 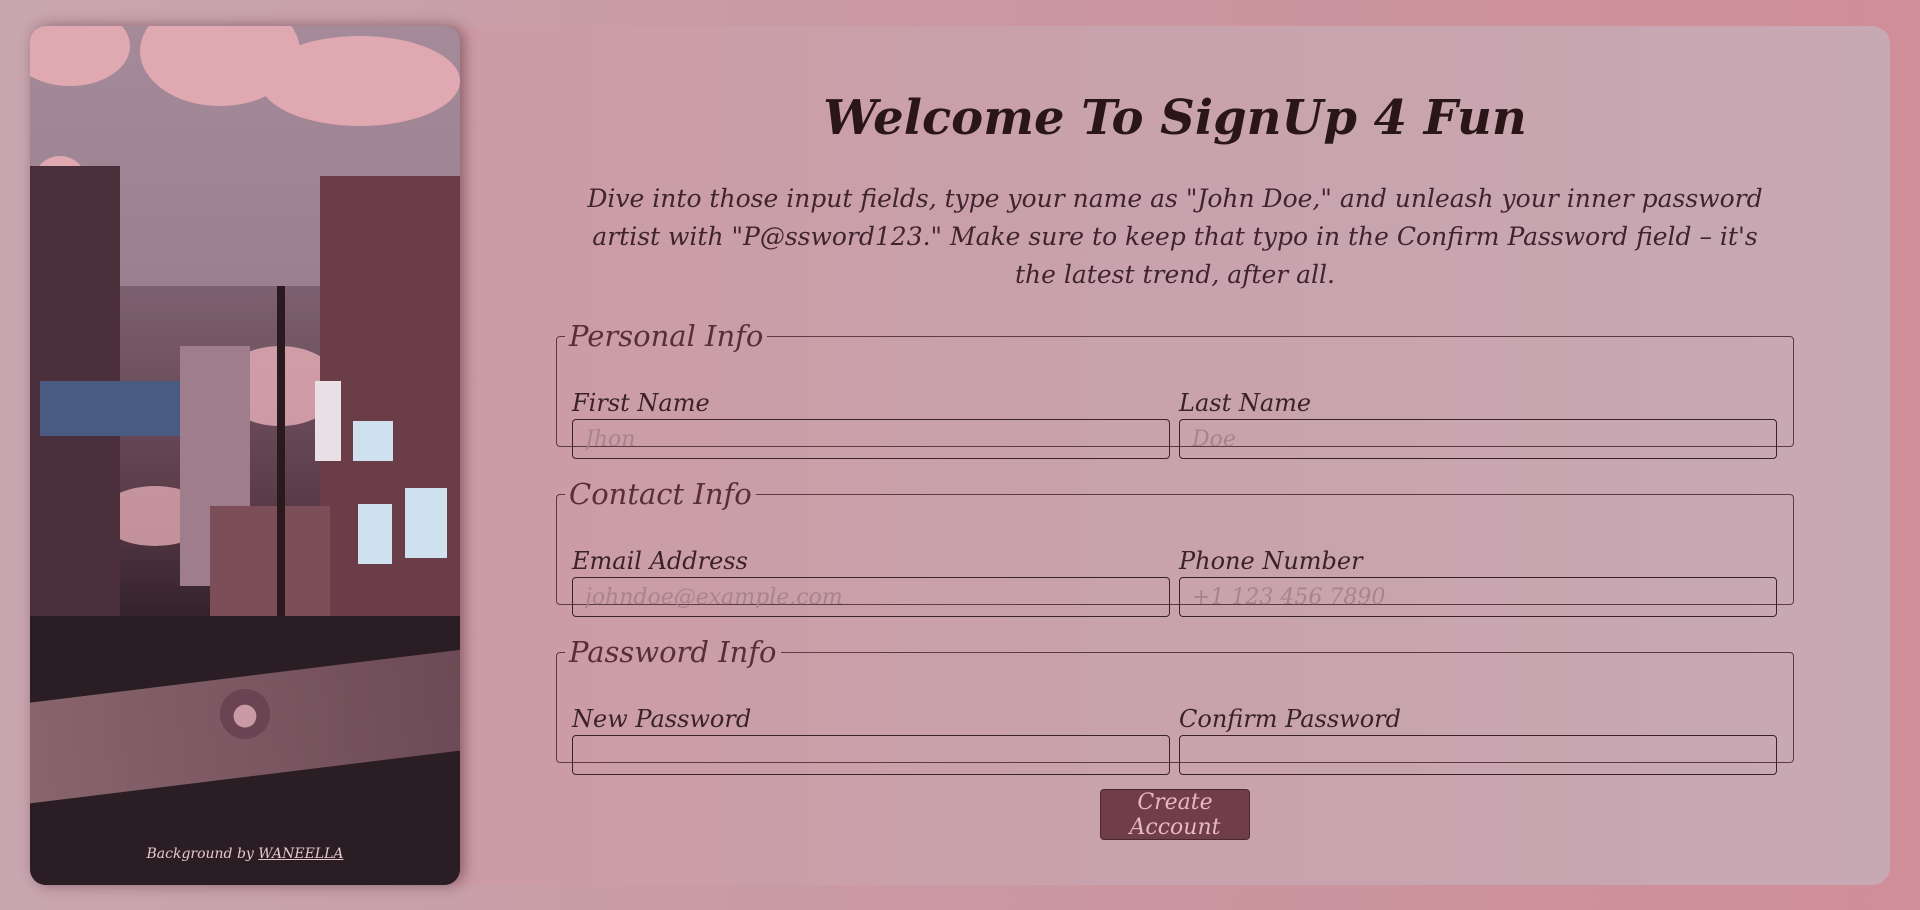 What do you see at coordinates (666, 336) in the screenshot?
I see `personal-info-legend: Personal Info` at bounding box center [666, 336].